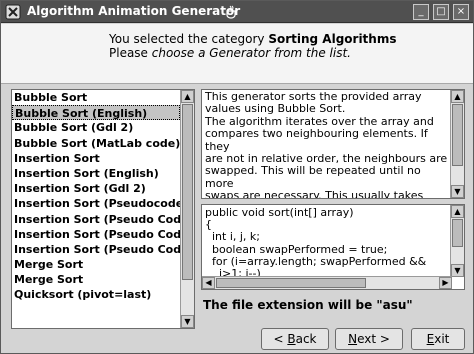 The width and height of the screenshot is (474, 354). Describe the element at coordinates (96, 158) in the screenshot. I see `list-item: Insertion Sort` at that location.